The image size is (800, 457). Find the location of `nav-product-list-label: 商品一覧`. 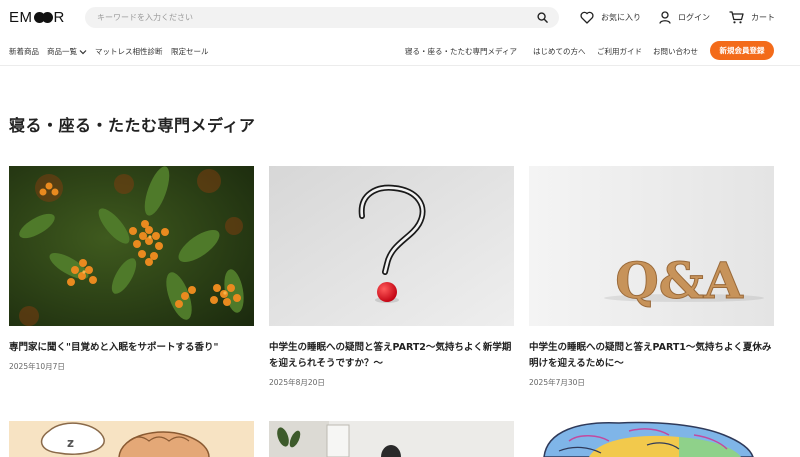

nav-product-list-label: 商品一覧 is located at coordinates (62, 51).